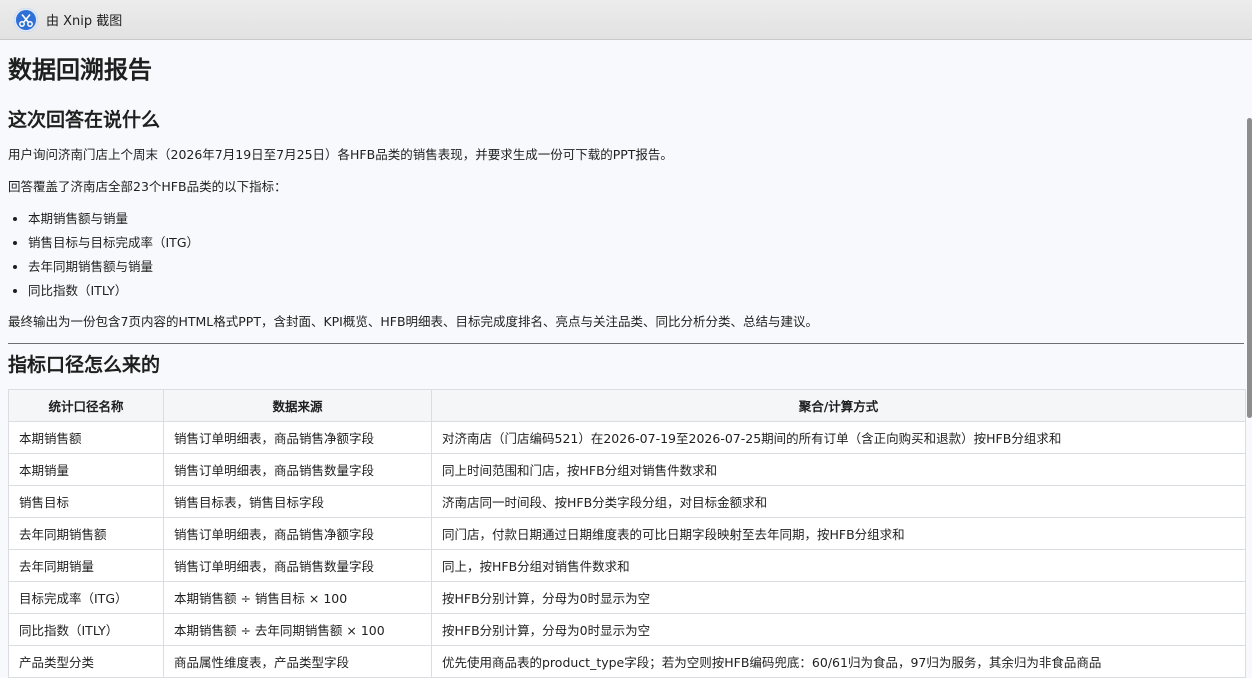 The height and width of the screenshot is (678, 1252). I want to click on section-heading-metrics: 指标口径怎么来的, so click(84, 365).